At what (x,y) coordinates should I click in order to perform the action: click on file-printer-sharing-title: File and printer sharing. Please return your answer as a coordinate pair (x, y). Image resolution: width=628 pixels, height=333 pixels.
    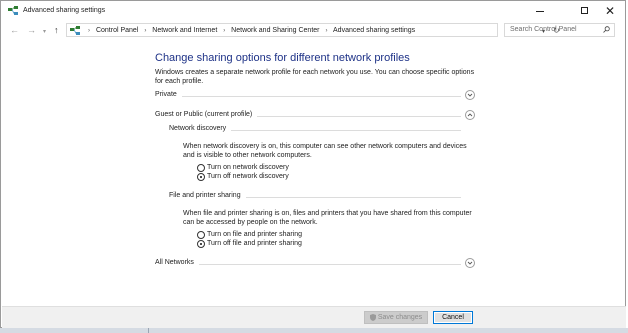
    Looking at the image, I should click on (207, 195).